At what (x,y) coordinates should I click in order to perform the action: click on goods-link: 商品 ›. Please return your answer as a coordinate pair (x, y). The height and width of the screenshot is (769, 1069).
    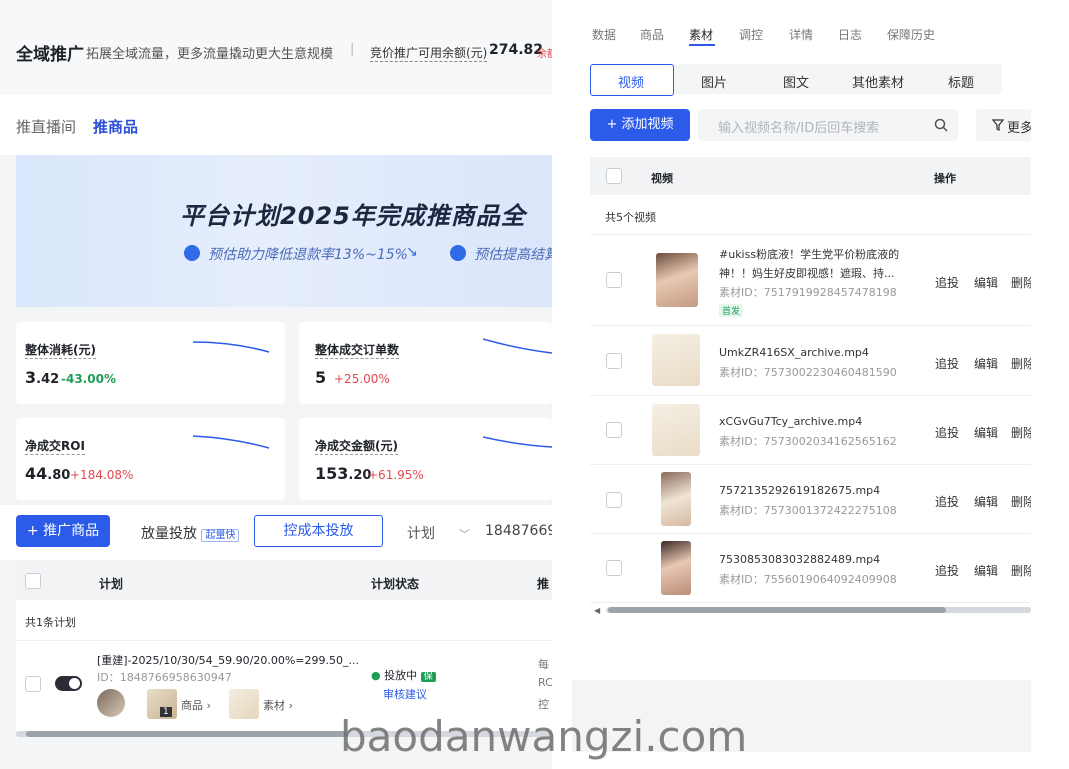
    Looking at the image, I should click on (196, 705).